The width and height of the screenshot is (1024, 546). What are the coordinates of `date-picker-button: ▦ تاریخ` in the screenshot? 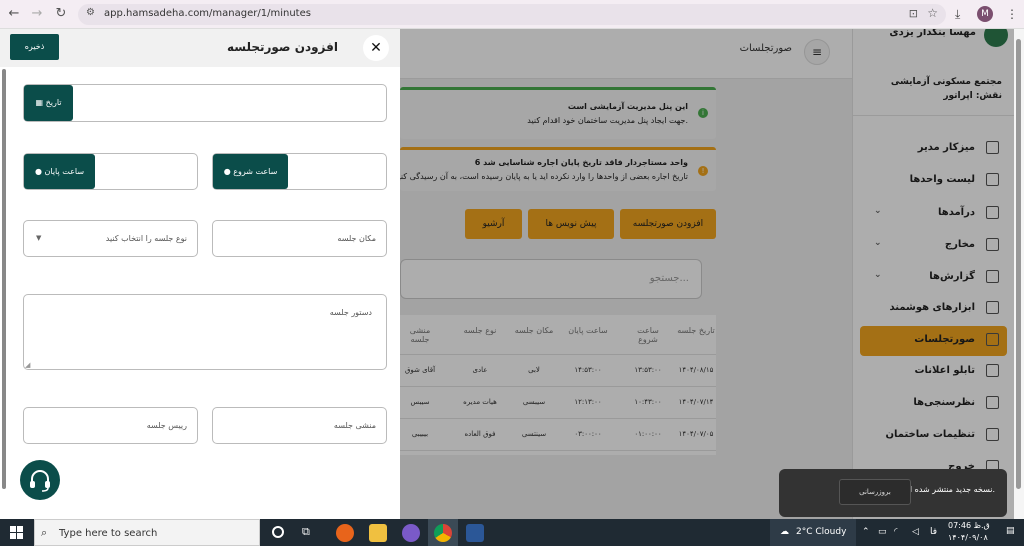 It's located at (48, 103).